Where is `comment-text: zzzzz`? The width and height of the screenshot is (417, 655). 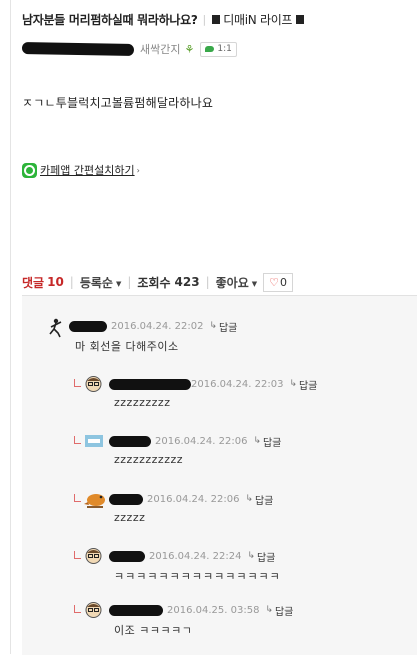
comment-text: zzzzz is located at coordinates (130, 517).